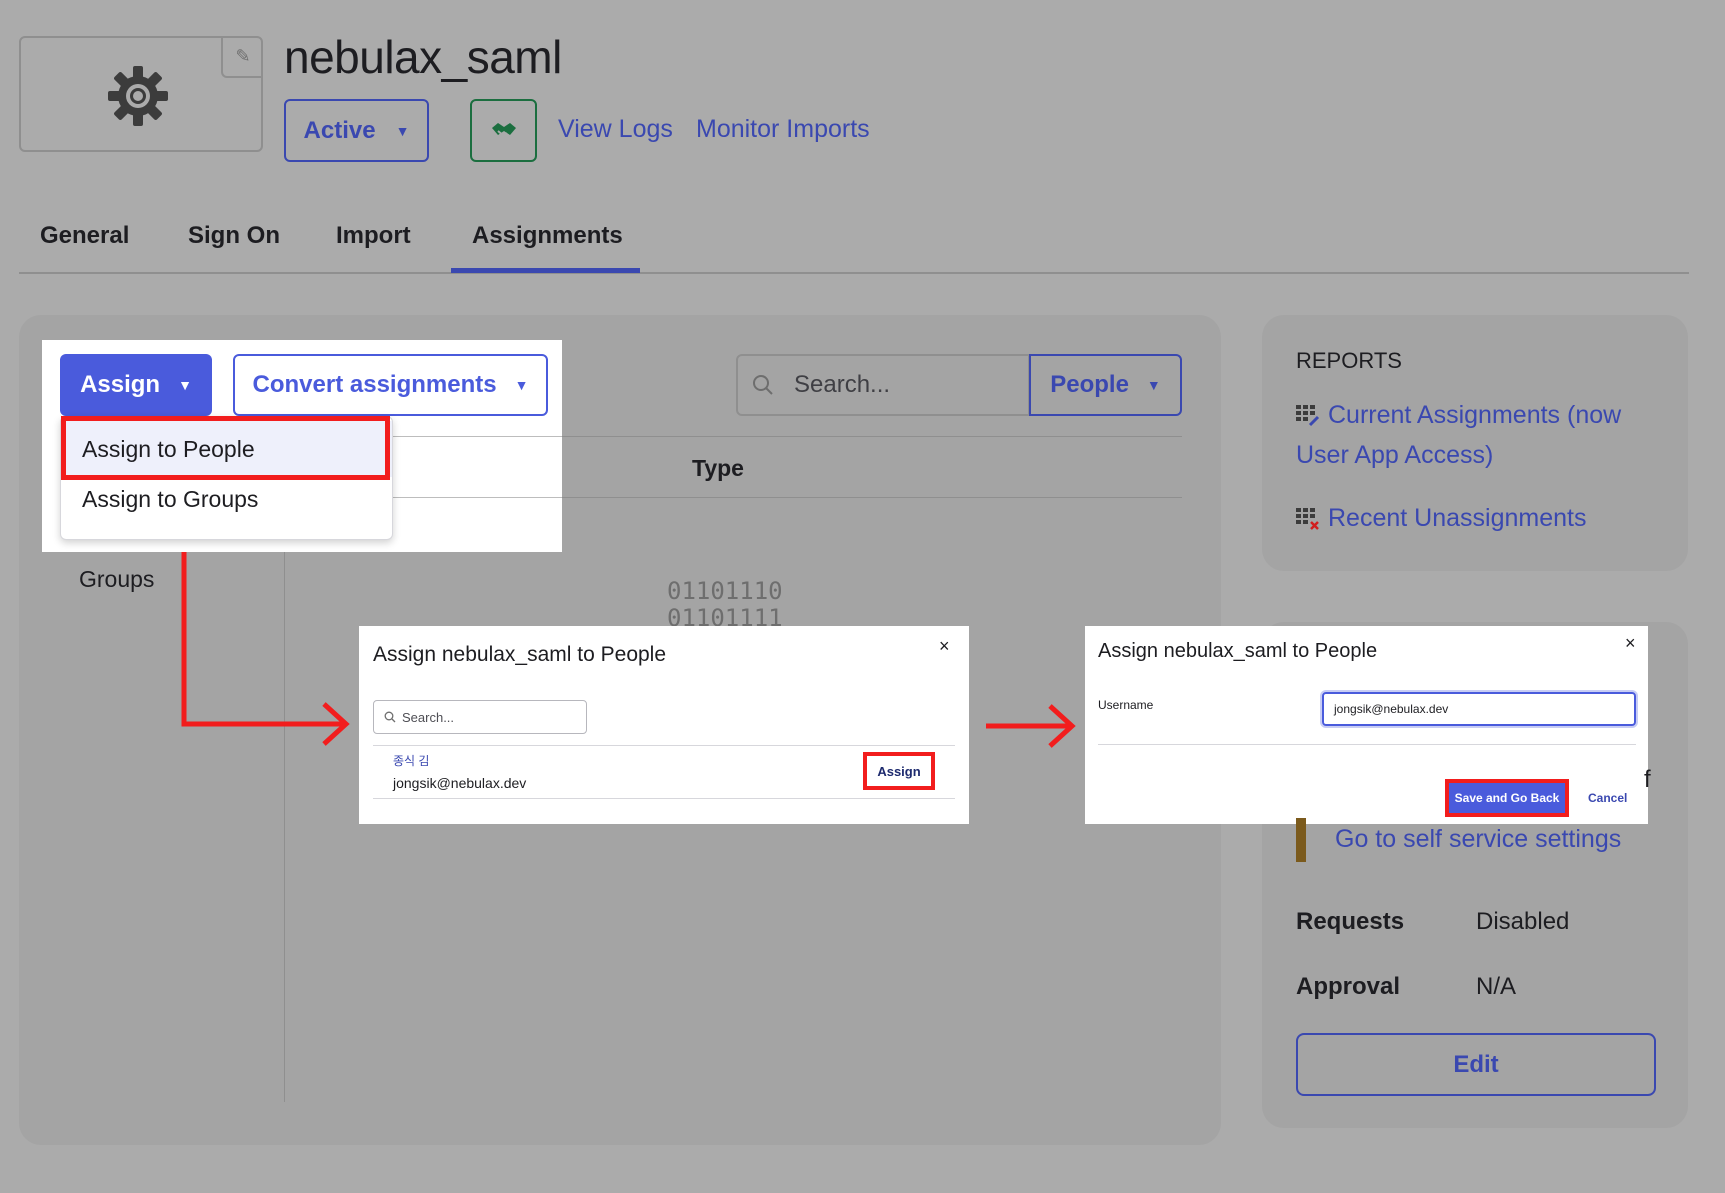 The height and width of the screenshot is (1193, 1725). Describe the element at coordinates (1479, 709) in the screenshot. I see `username-field: jongsik@nebulax.dev` at that location.